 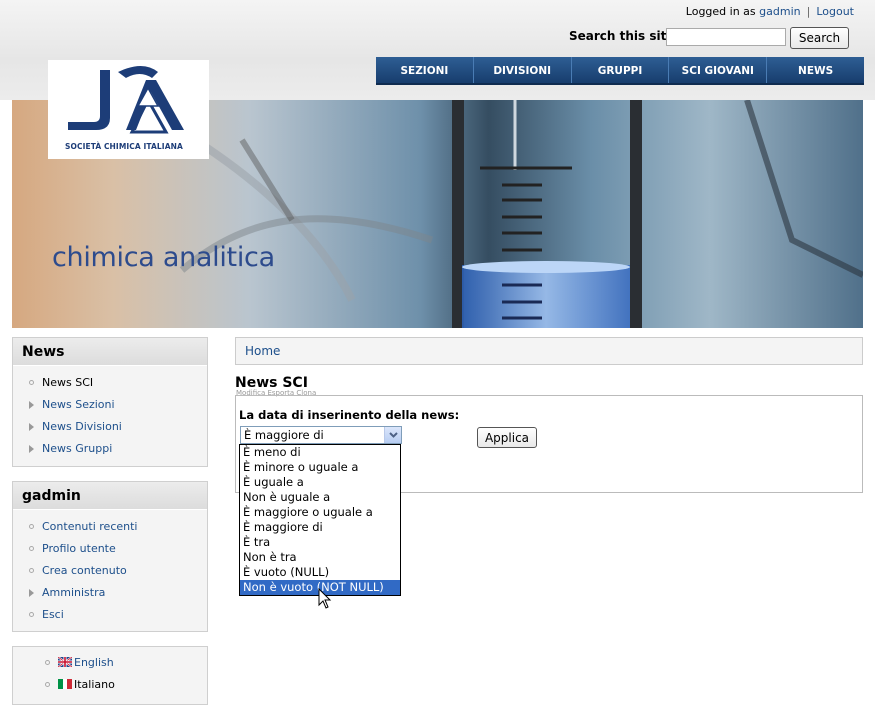 What do you see at coordinates (349, 415) in the screenshot?
I see `date-filter-label: La data di inserinento della news:` at bounding box center [349, 415].